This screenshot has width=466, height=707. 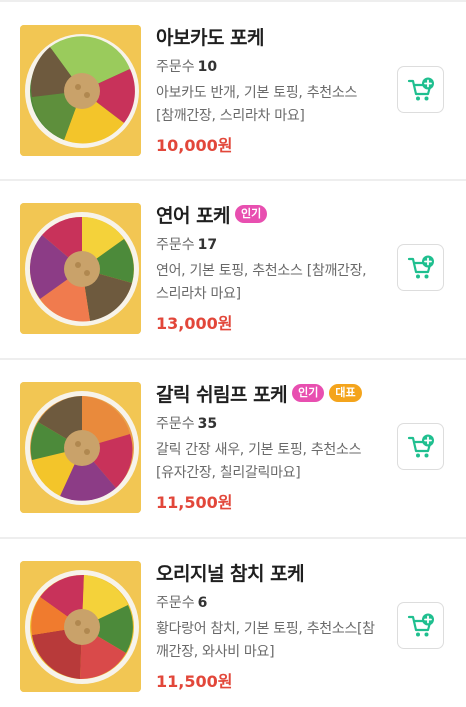 What do you see at coordinates (261, 282) in the screenshot?
I see `menu-item-description: 연어, 기본 토핑, 추천소스 [참깨간장, 스리라차 마요]` at bounding box center [261, 282].